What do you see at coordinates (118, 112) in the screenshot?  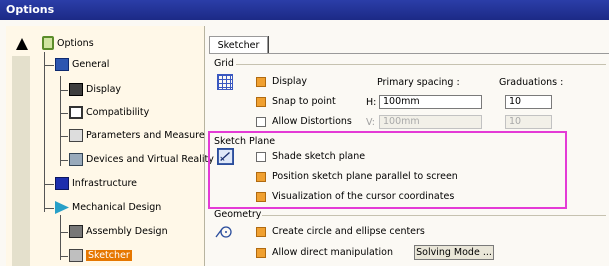 I see `tree-item-label: Compatibility` at bounding box center [118, 112].